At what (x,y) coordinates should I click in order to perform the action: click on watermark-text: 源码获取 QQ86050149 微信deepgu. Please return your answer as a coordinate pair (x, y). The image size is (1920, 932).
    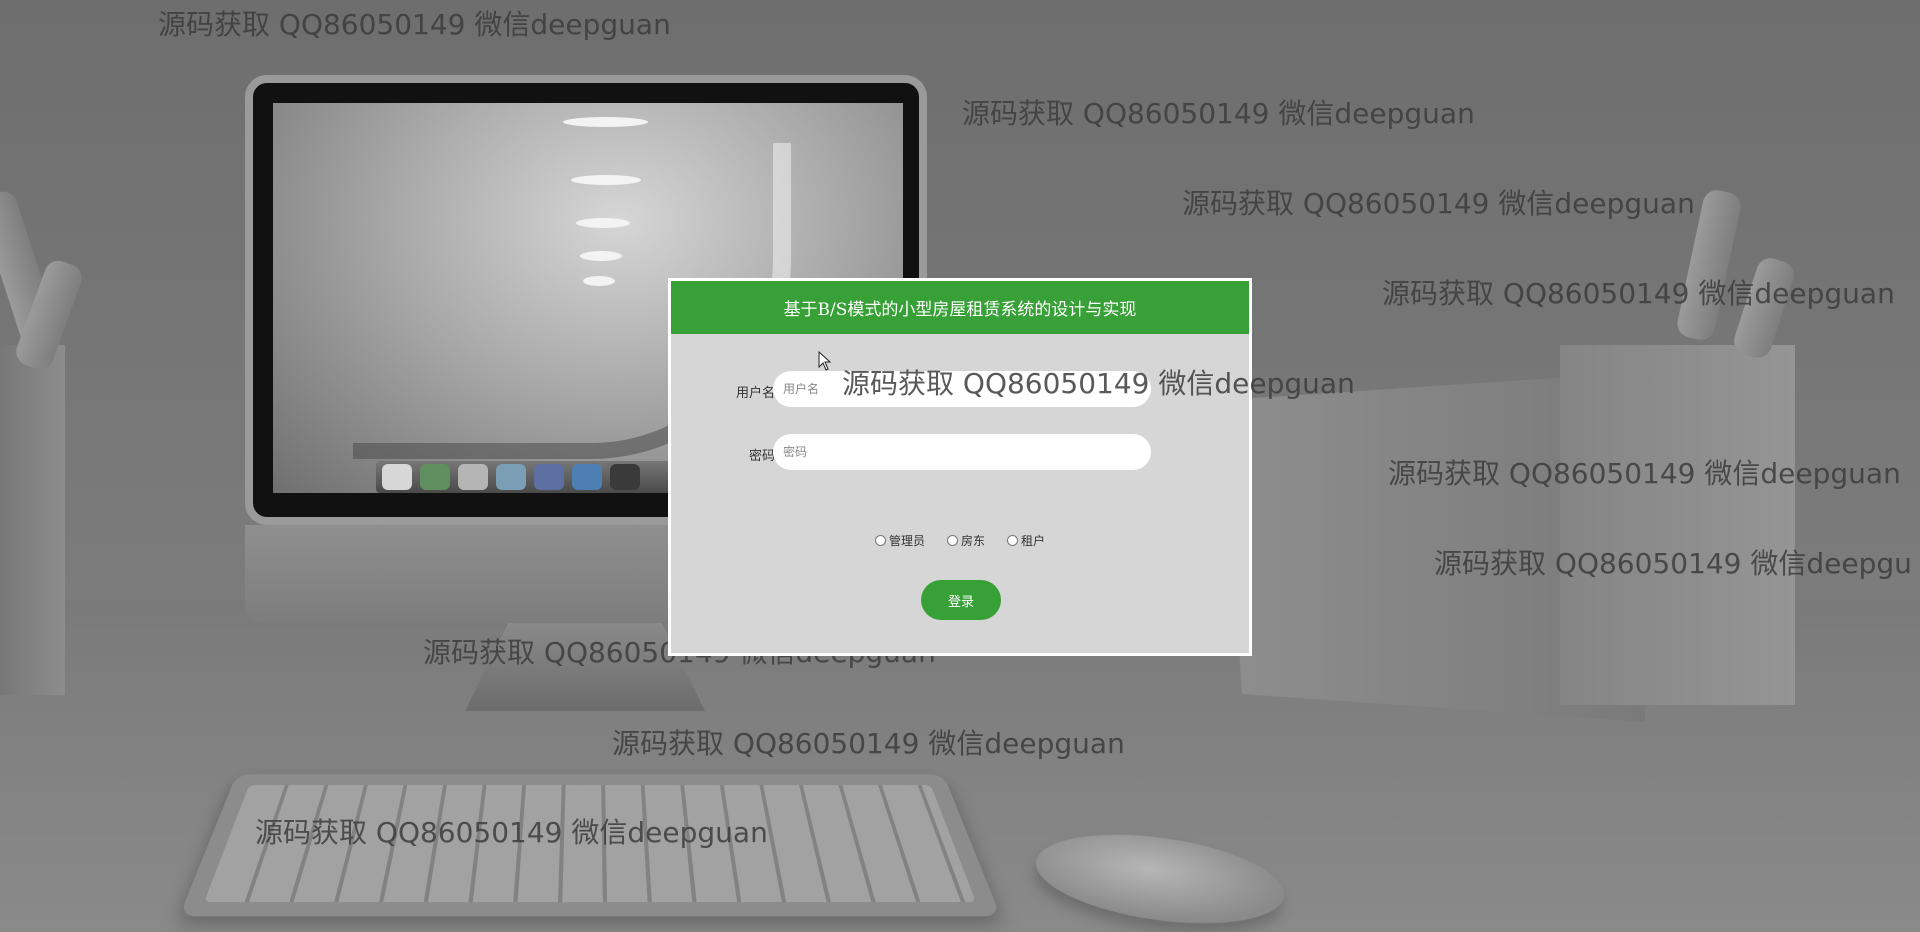
    Looking at the image, I should click on (1673, 563).